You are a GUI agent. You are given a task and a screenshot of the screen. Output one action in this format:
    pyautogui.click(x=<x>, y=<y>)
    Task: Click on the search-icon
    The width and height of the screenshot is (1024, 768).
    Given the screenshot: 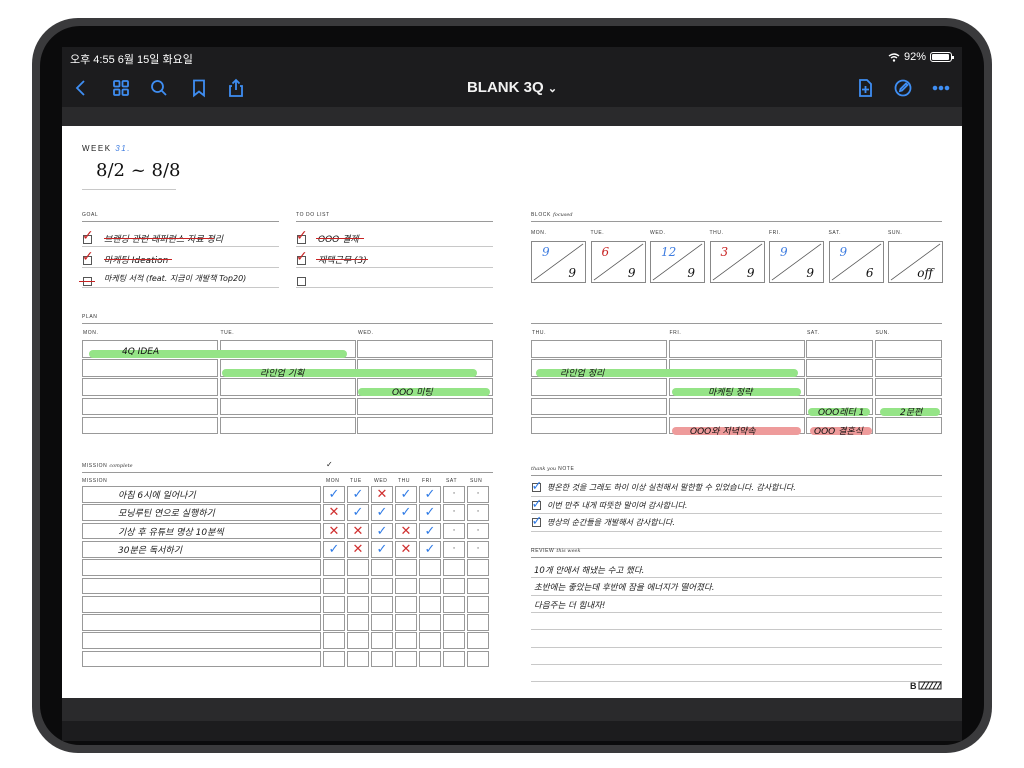 What is the action you would take?
    pyautogui.click(x=159, y=88)
    